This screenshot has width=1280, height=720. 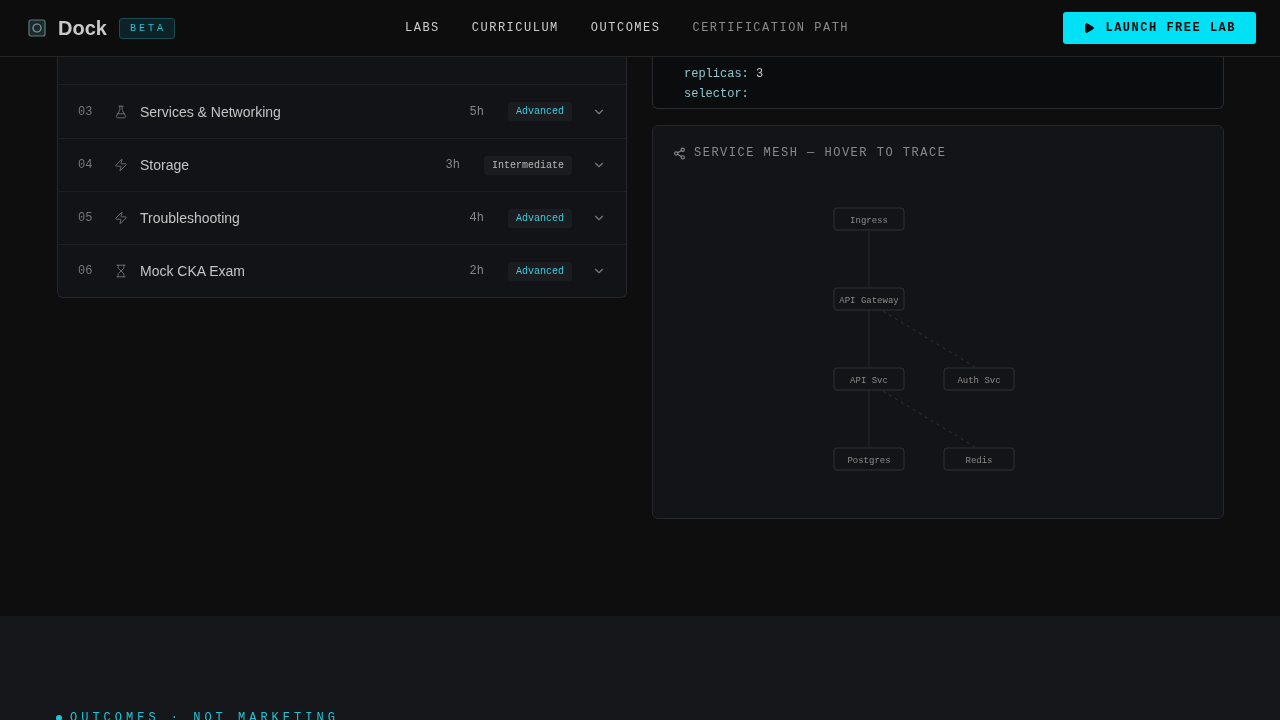 I want to click on code-line: replicas: 3, so click(x=724, y=74).